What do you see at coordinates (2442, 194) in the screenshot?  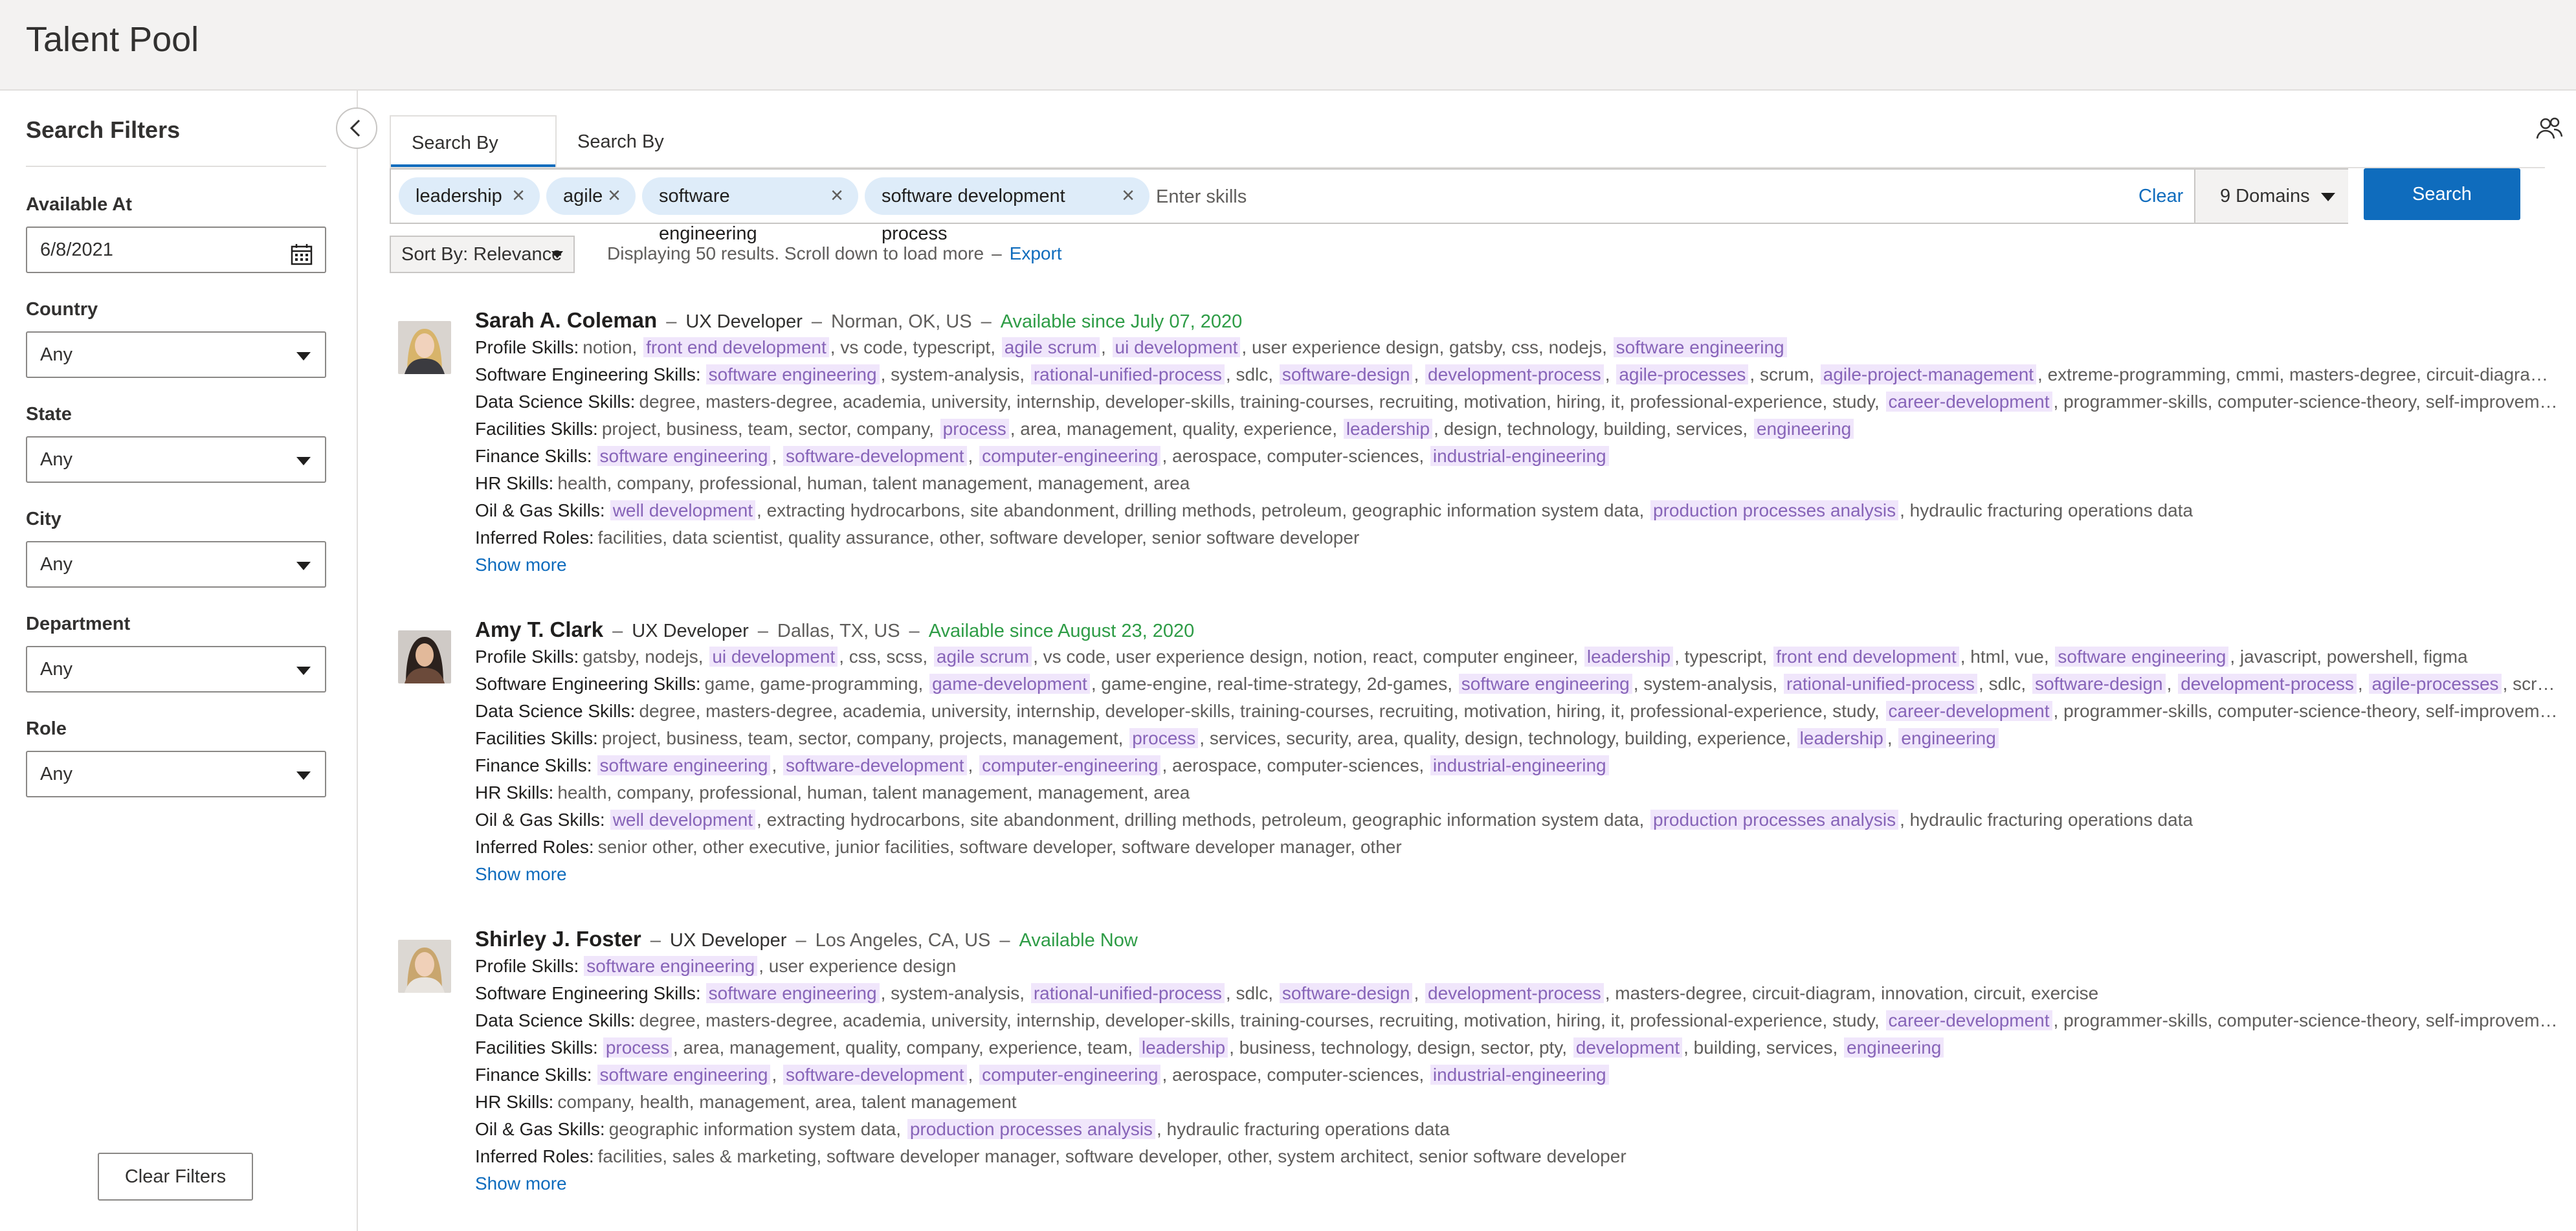 I see `search-button: Search` at bounding box center [2442, 194].